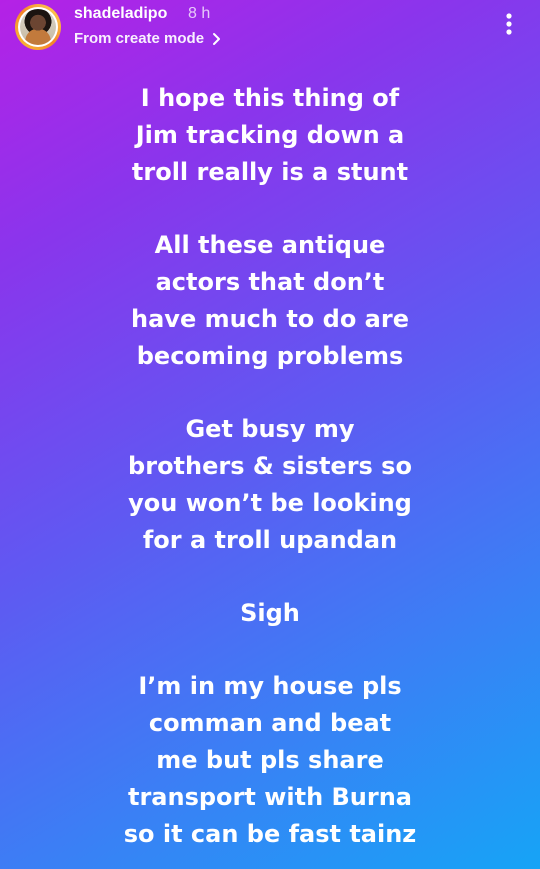 The image size is (540, 869). Describe the element at coordinates (269, 797) in the screenshot. I see `caption-line: transport with Burna` at that location.